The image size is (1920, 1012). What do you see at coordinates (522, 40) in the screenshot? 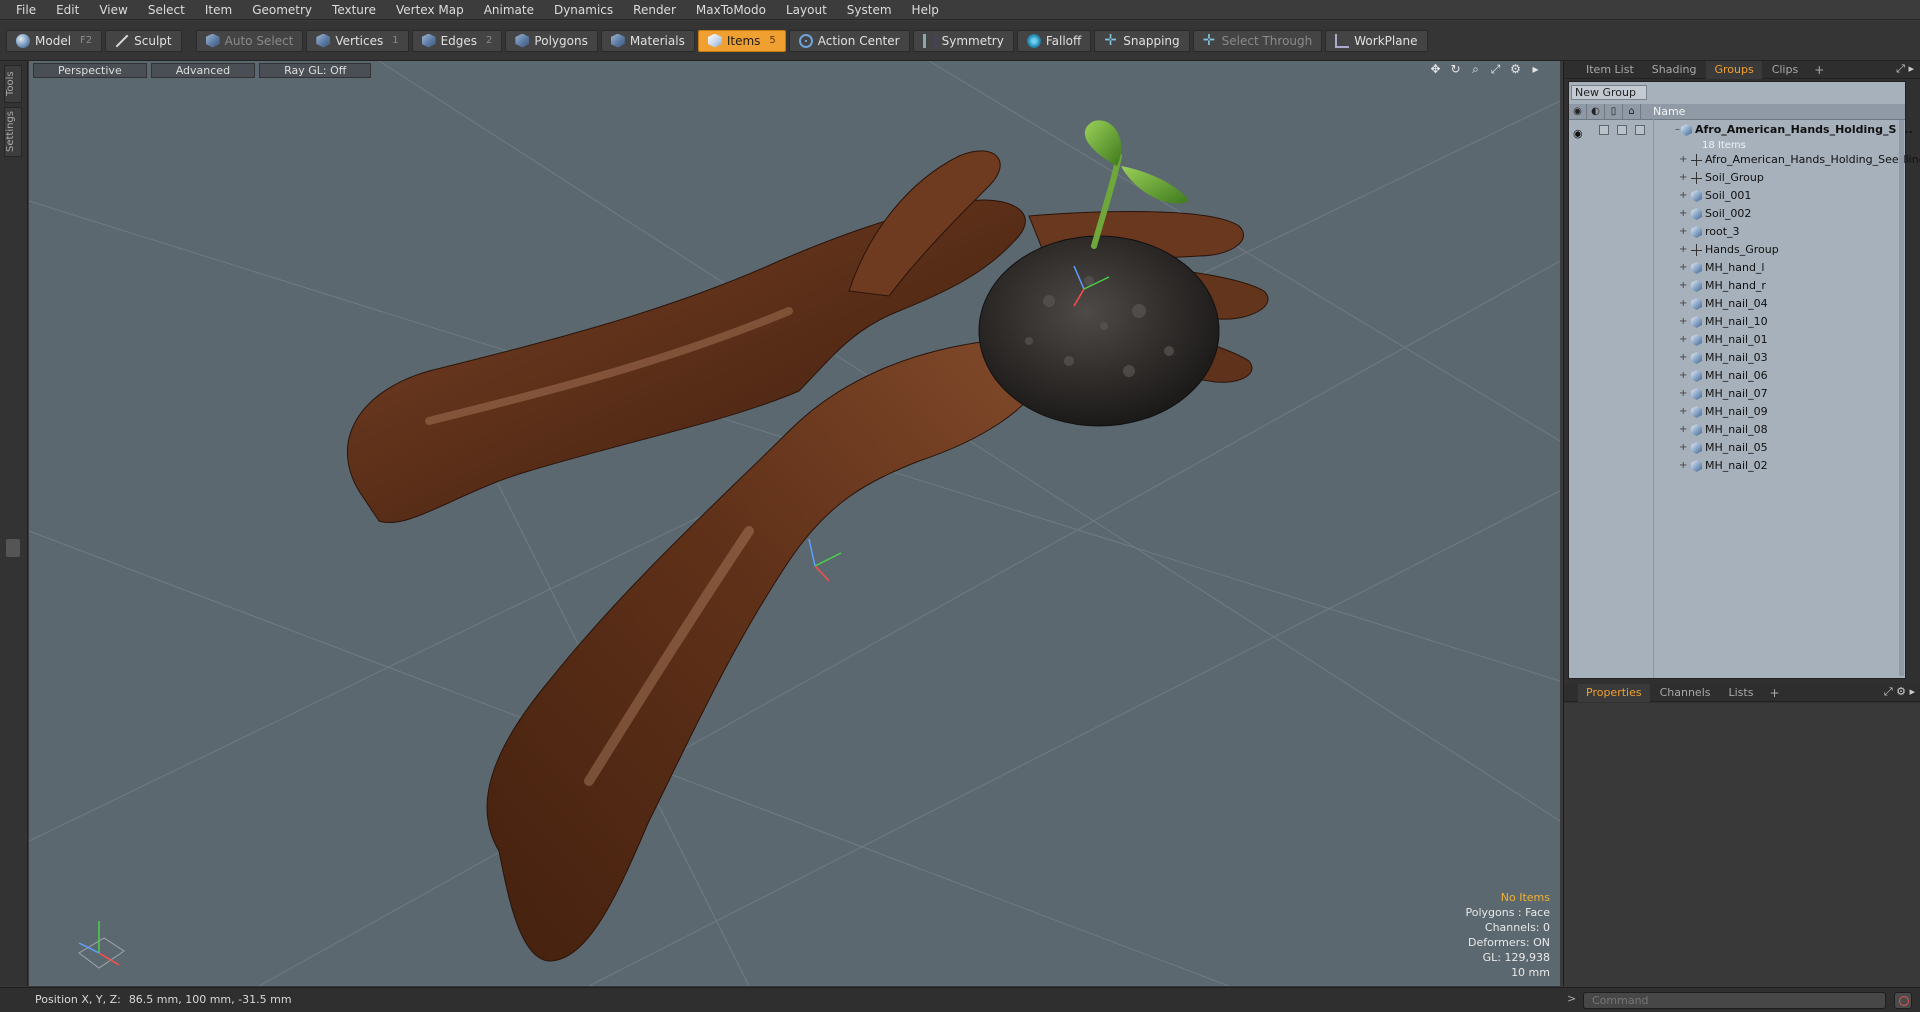
I see `polygons-icon` at bounding box center [522, 40].